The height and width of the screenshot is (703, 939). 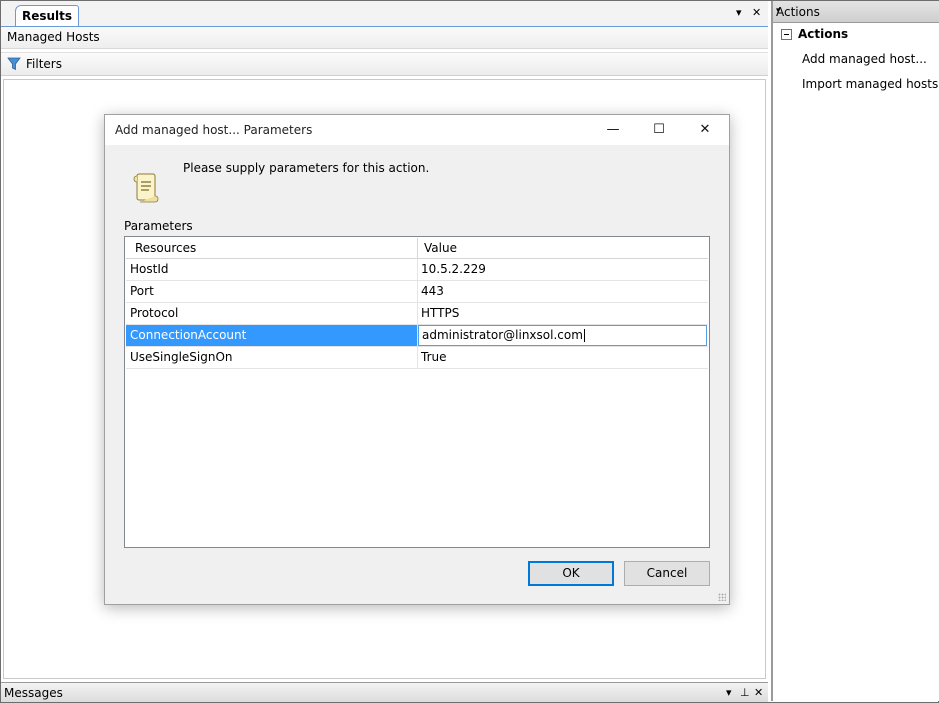 I want to click on resize-grip-icon, so click(x=722, y=597).